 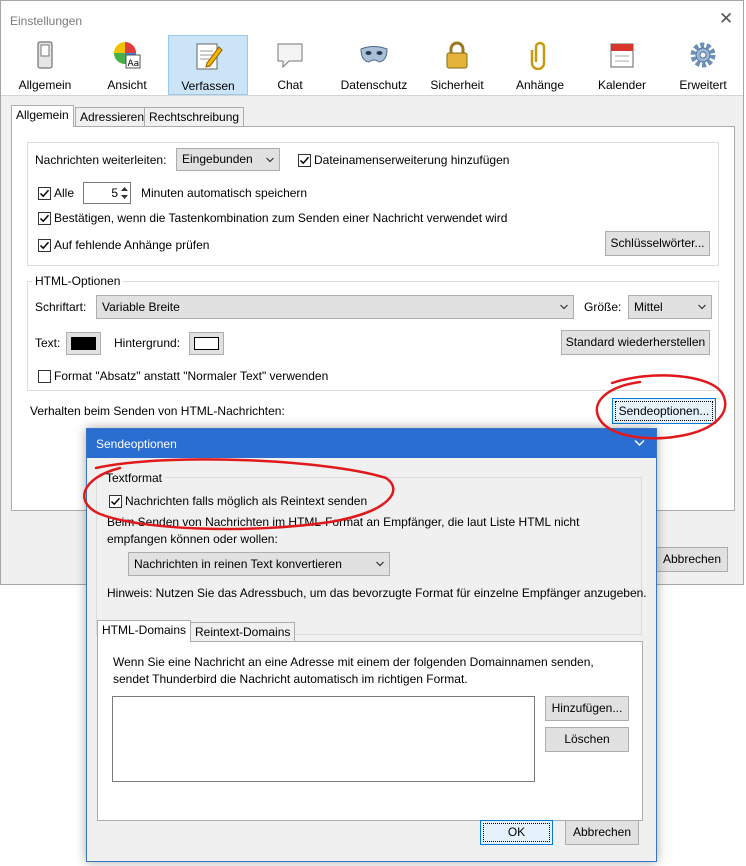 I want to click on text-color-swatch, so click(x=83, y=343).